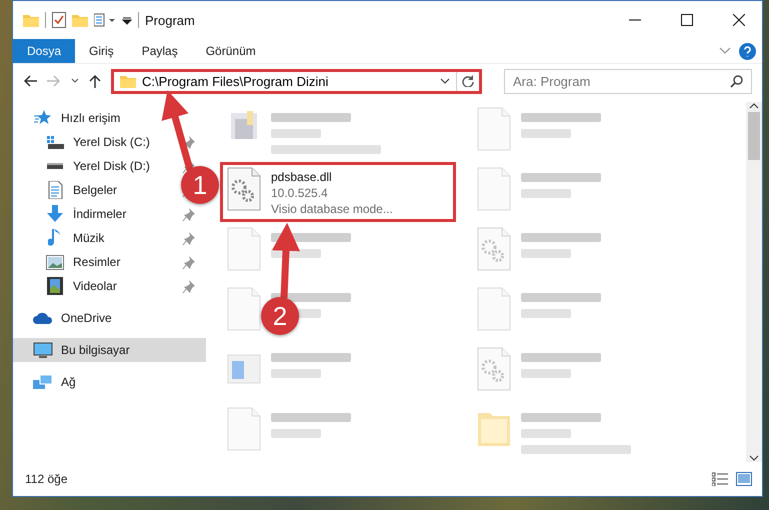 The width and height of the screenshot is (769, 510). Describe the element at coordinates (300, 193) in the screenshot. I see `file-detail: 10.0.525.4` at that location.